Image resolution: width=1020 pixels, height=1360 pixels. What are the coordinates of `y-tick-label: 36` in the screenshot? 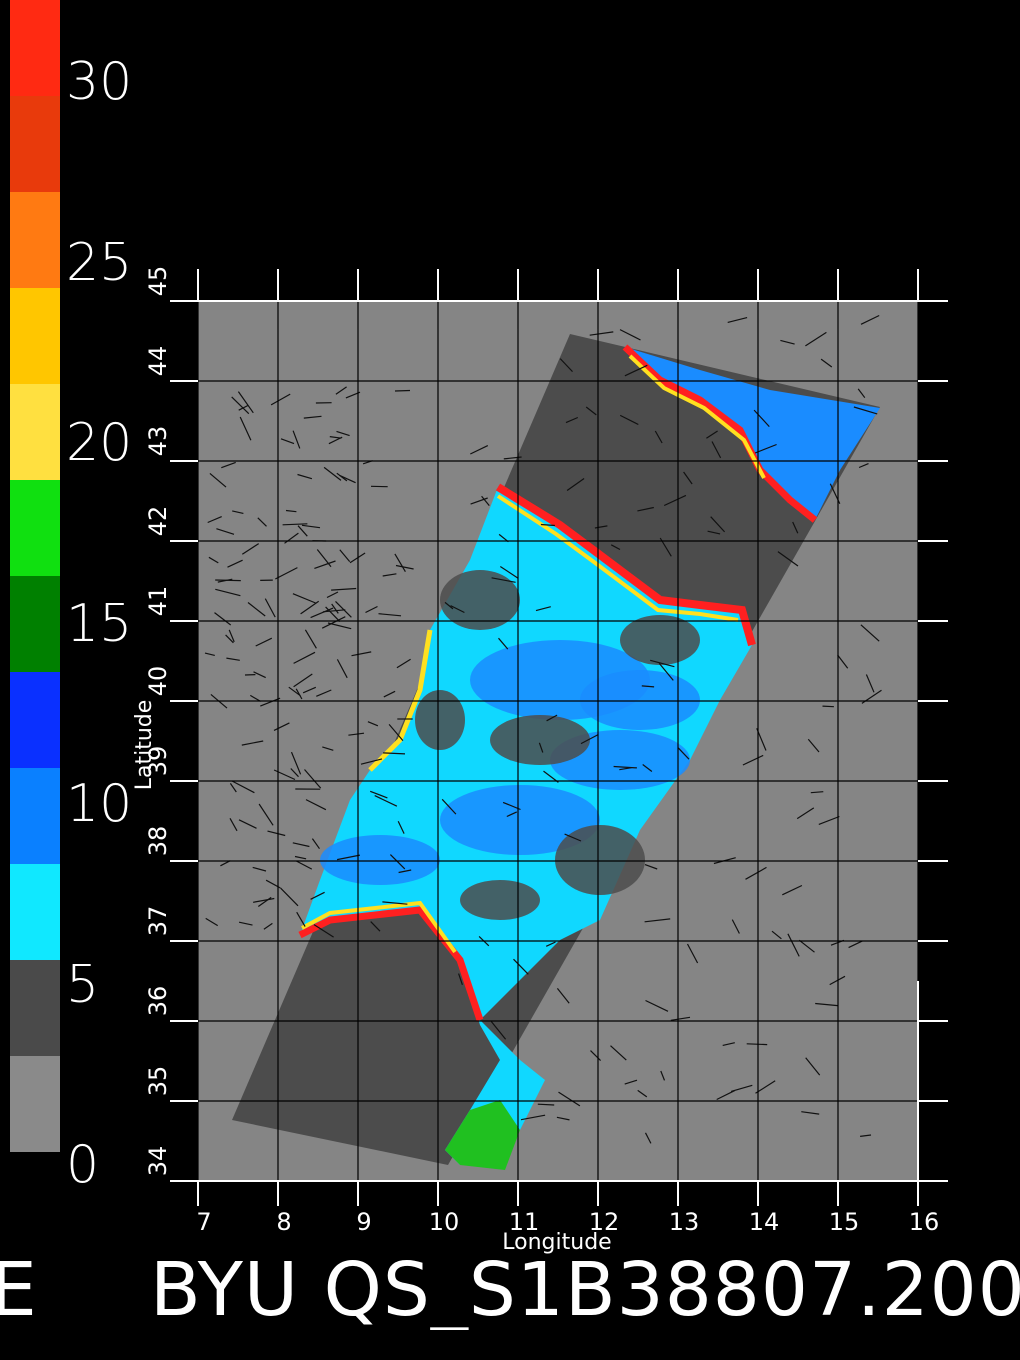 It's located at (158, 1001).